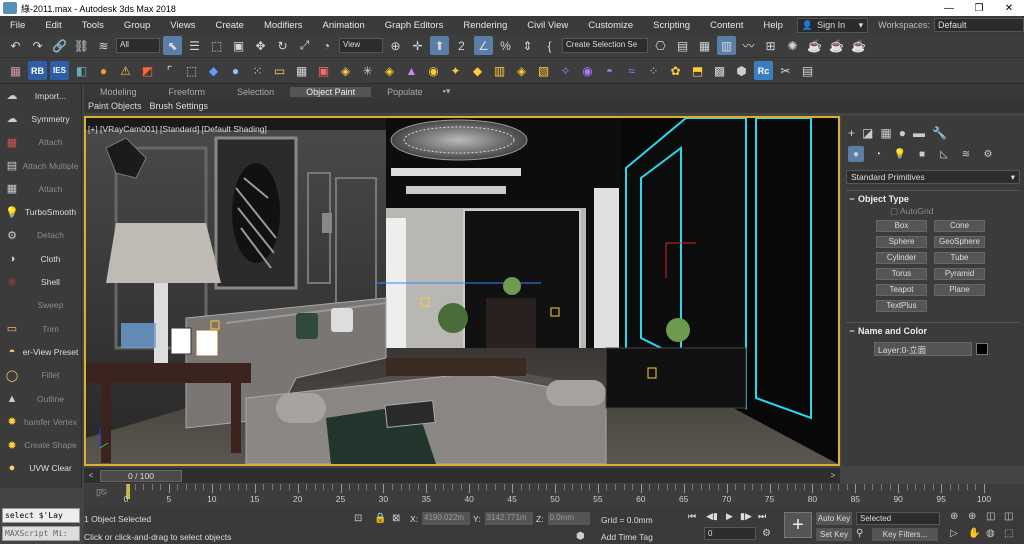 The image size is (1024, 544). What do you see at coordinates (395, 45) in the screenshot?
I see `pivot-center-icon: ⊕` at bounding box center [395, 45].